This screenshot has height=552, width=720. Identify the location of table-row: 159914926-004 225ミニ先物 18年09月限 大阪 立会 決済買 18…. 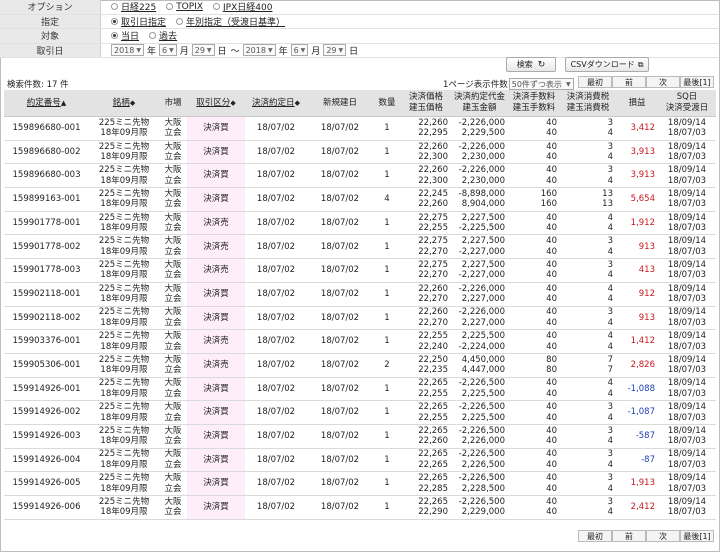
(360, 460).